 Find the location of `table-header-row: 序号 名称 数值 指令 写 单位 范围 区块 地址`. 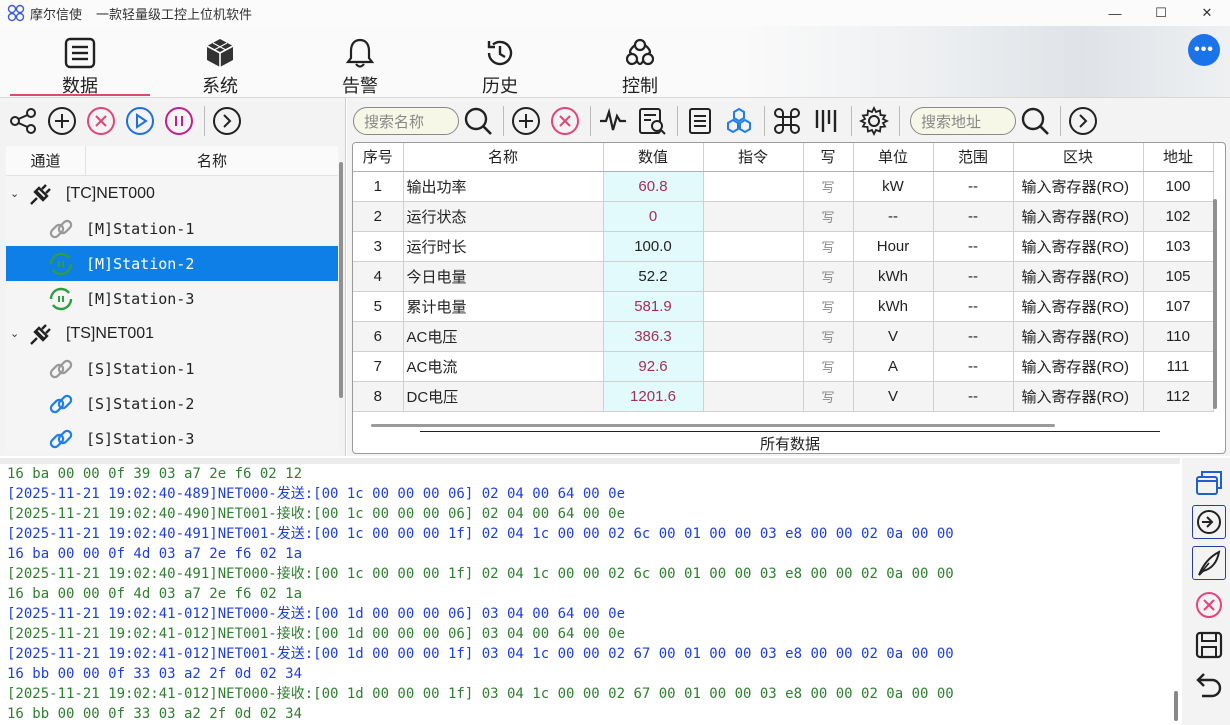

table-header-row: 序号 名称 数值 指令 写 单位 范围 区块 地址 is located at coordinates (783, 157).